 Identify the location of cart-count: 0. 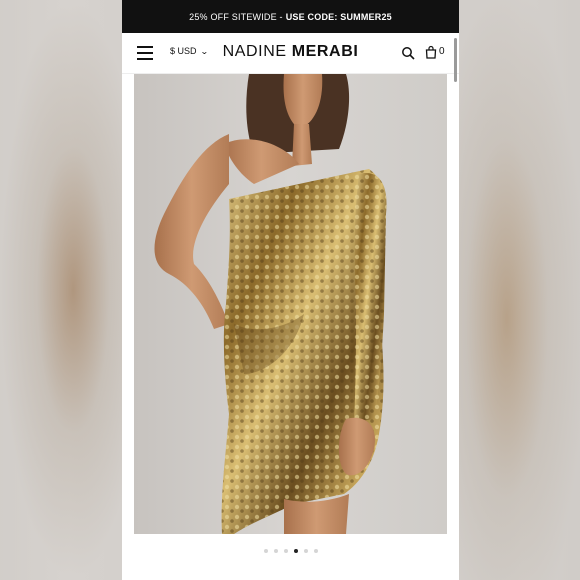
(442, 51).